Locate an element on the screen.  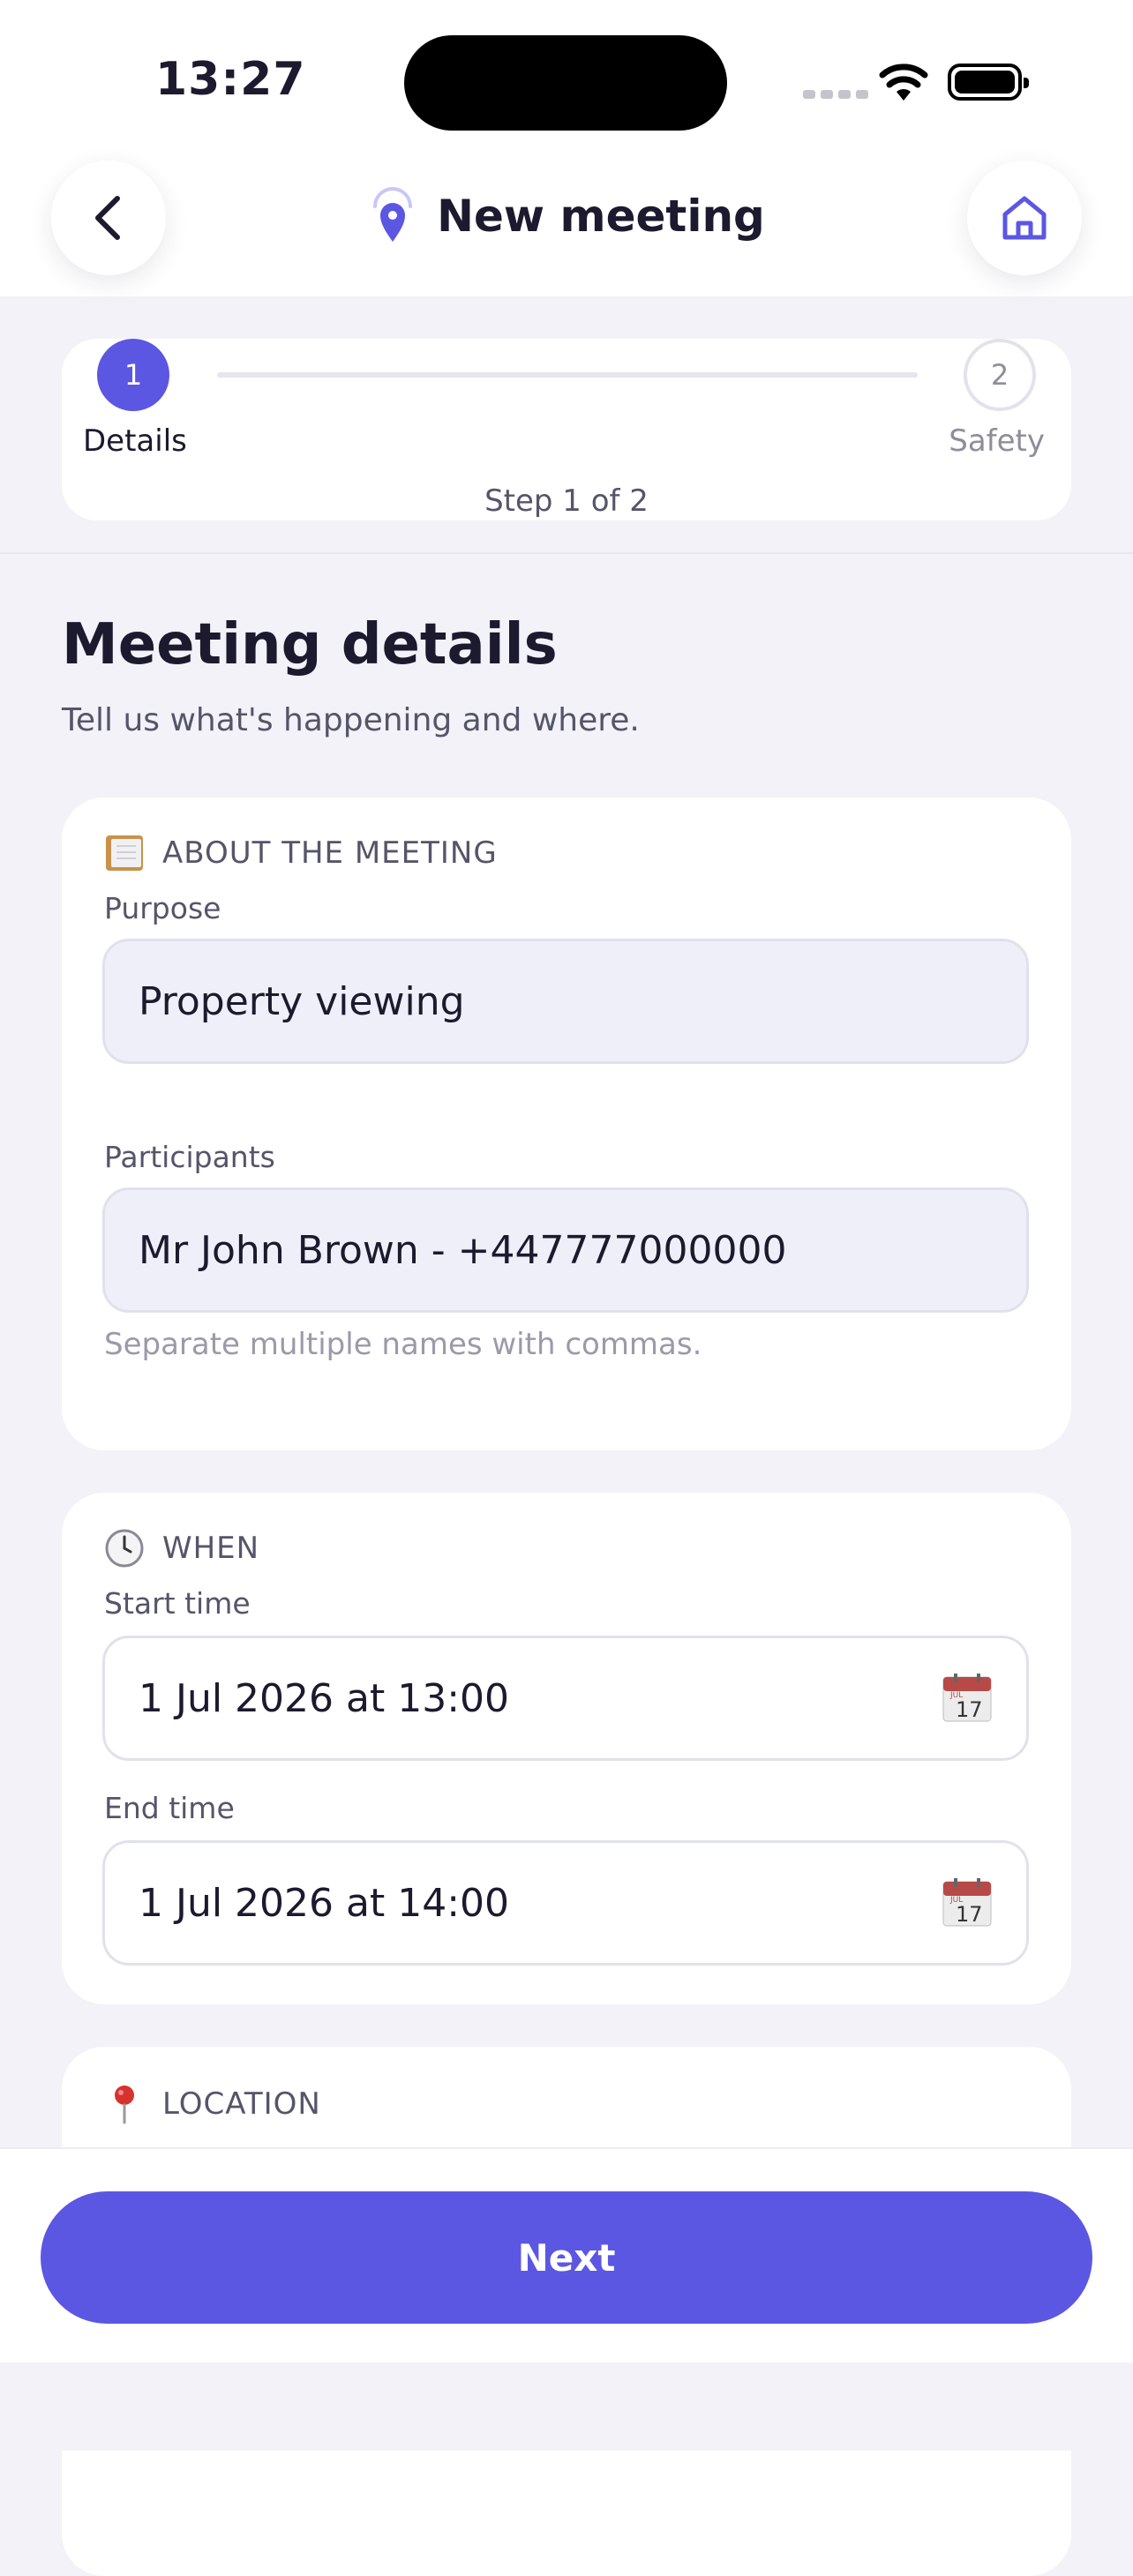
bottom-action-bar: Next is located at coordinates (566, 2256).